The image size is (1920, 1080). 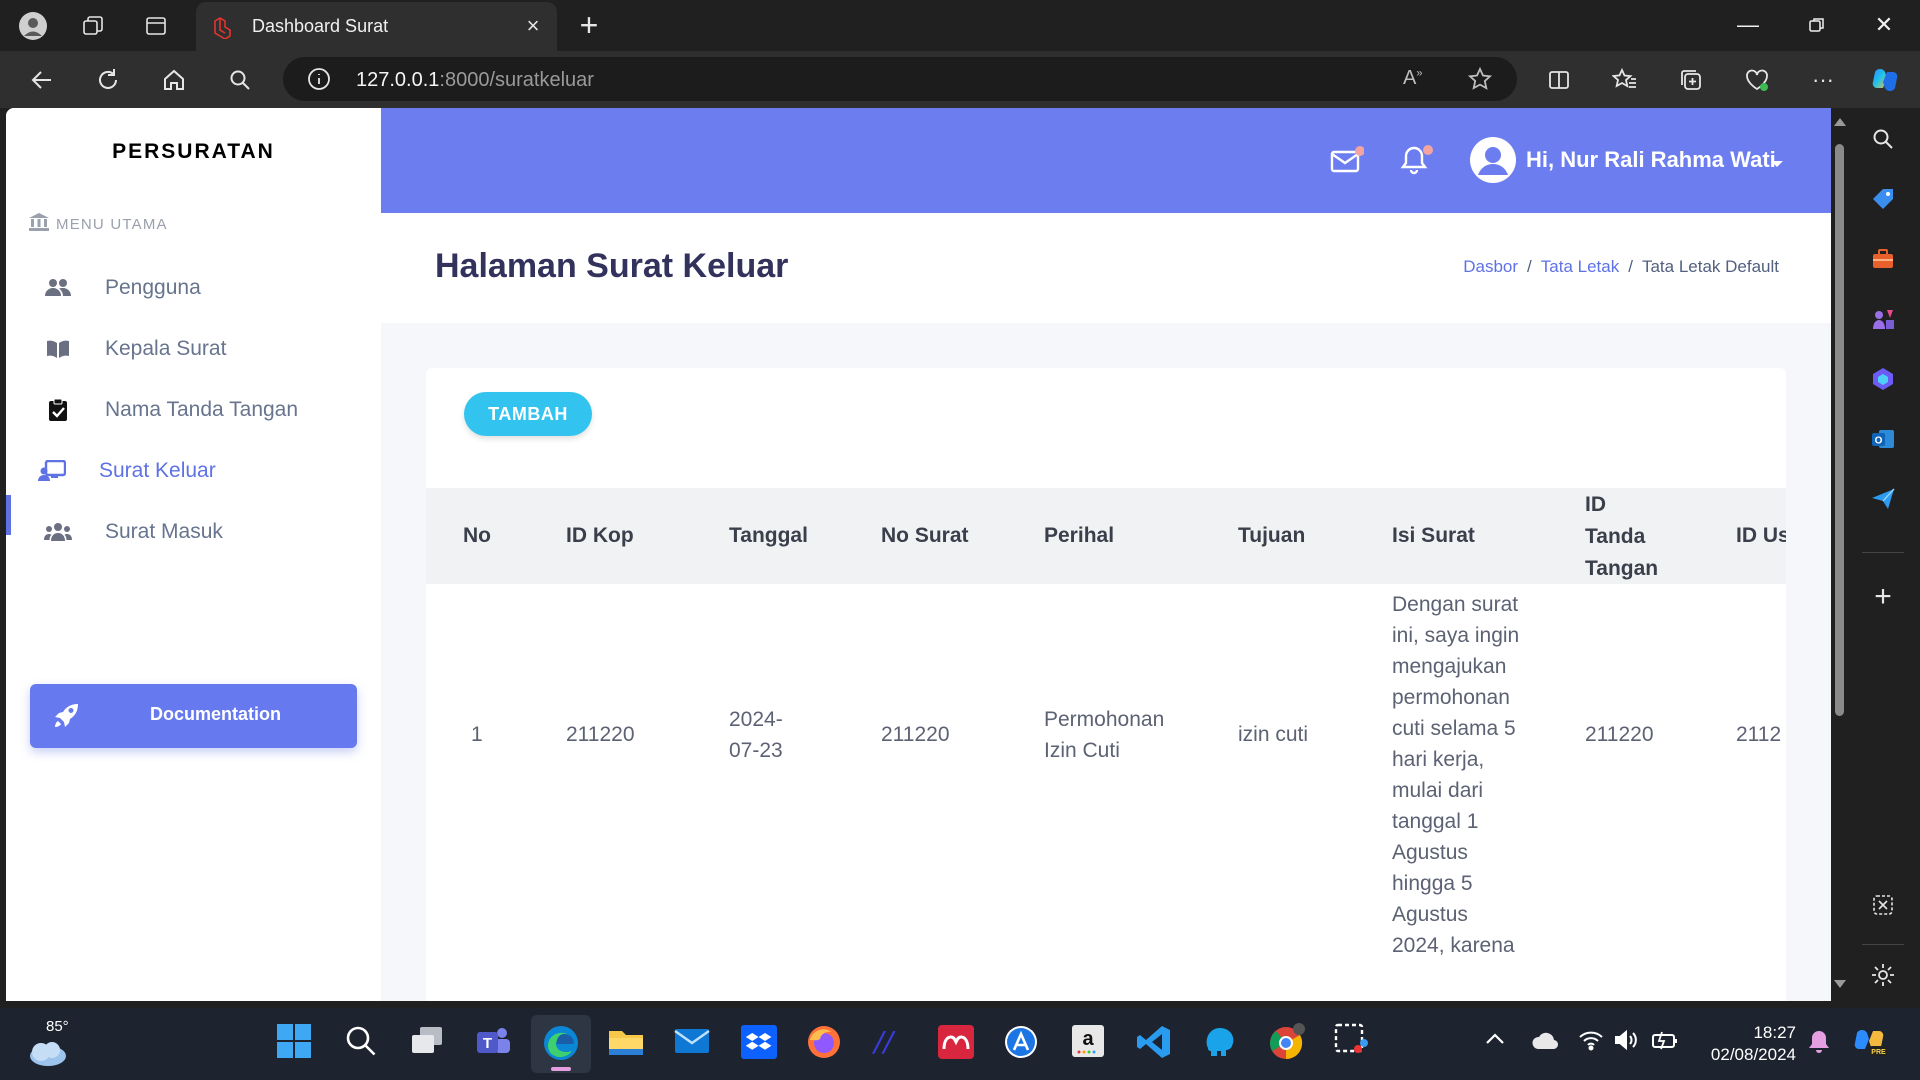 What do you see at coordinates (589, 26) in the screenshot?
I see `new-tab-icon: +` at bounding box center [589, 26].